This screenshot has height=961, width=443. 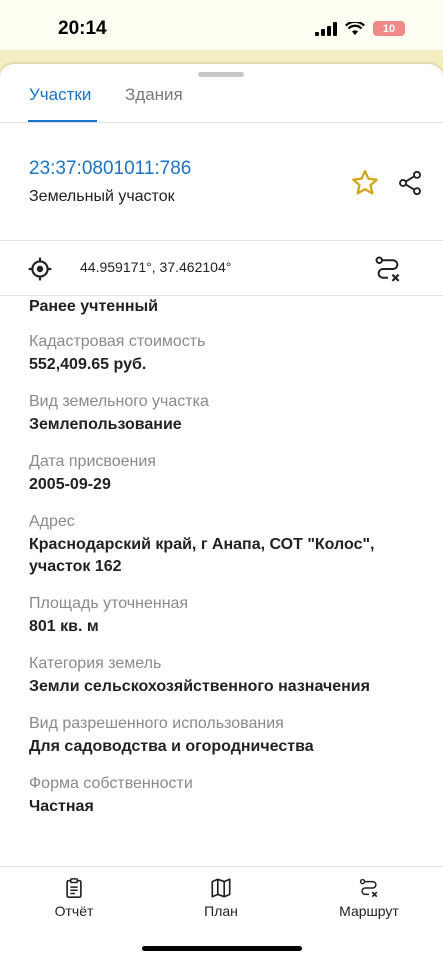 I want to click on detail-label: Вид разрешенного использования, so click(x=156, y=723).